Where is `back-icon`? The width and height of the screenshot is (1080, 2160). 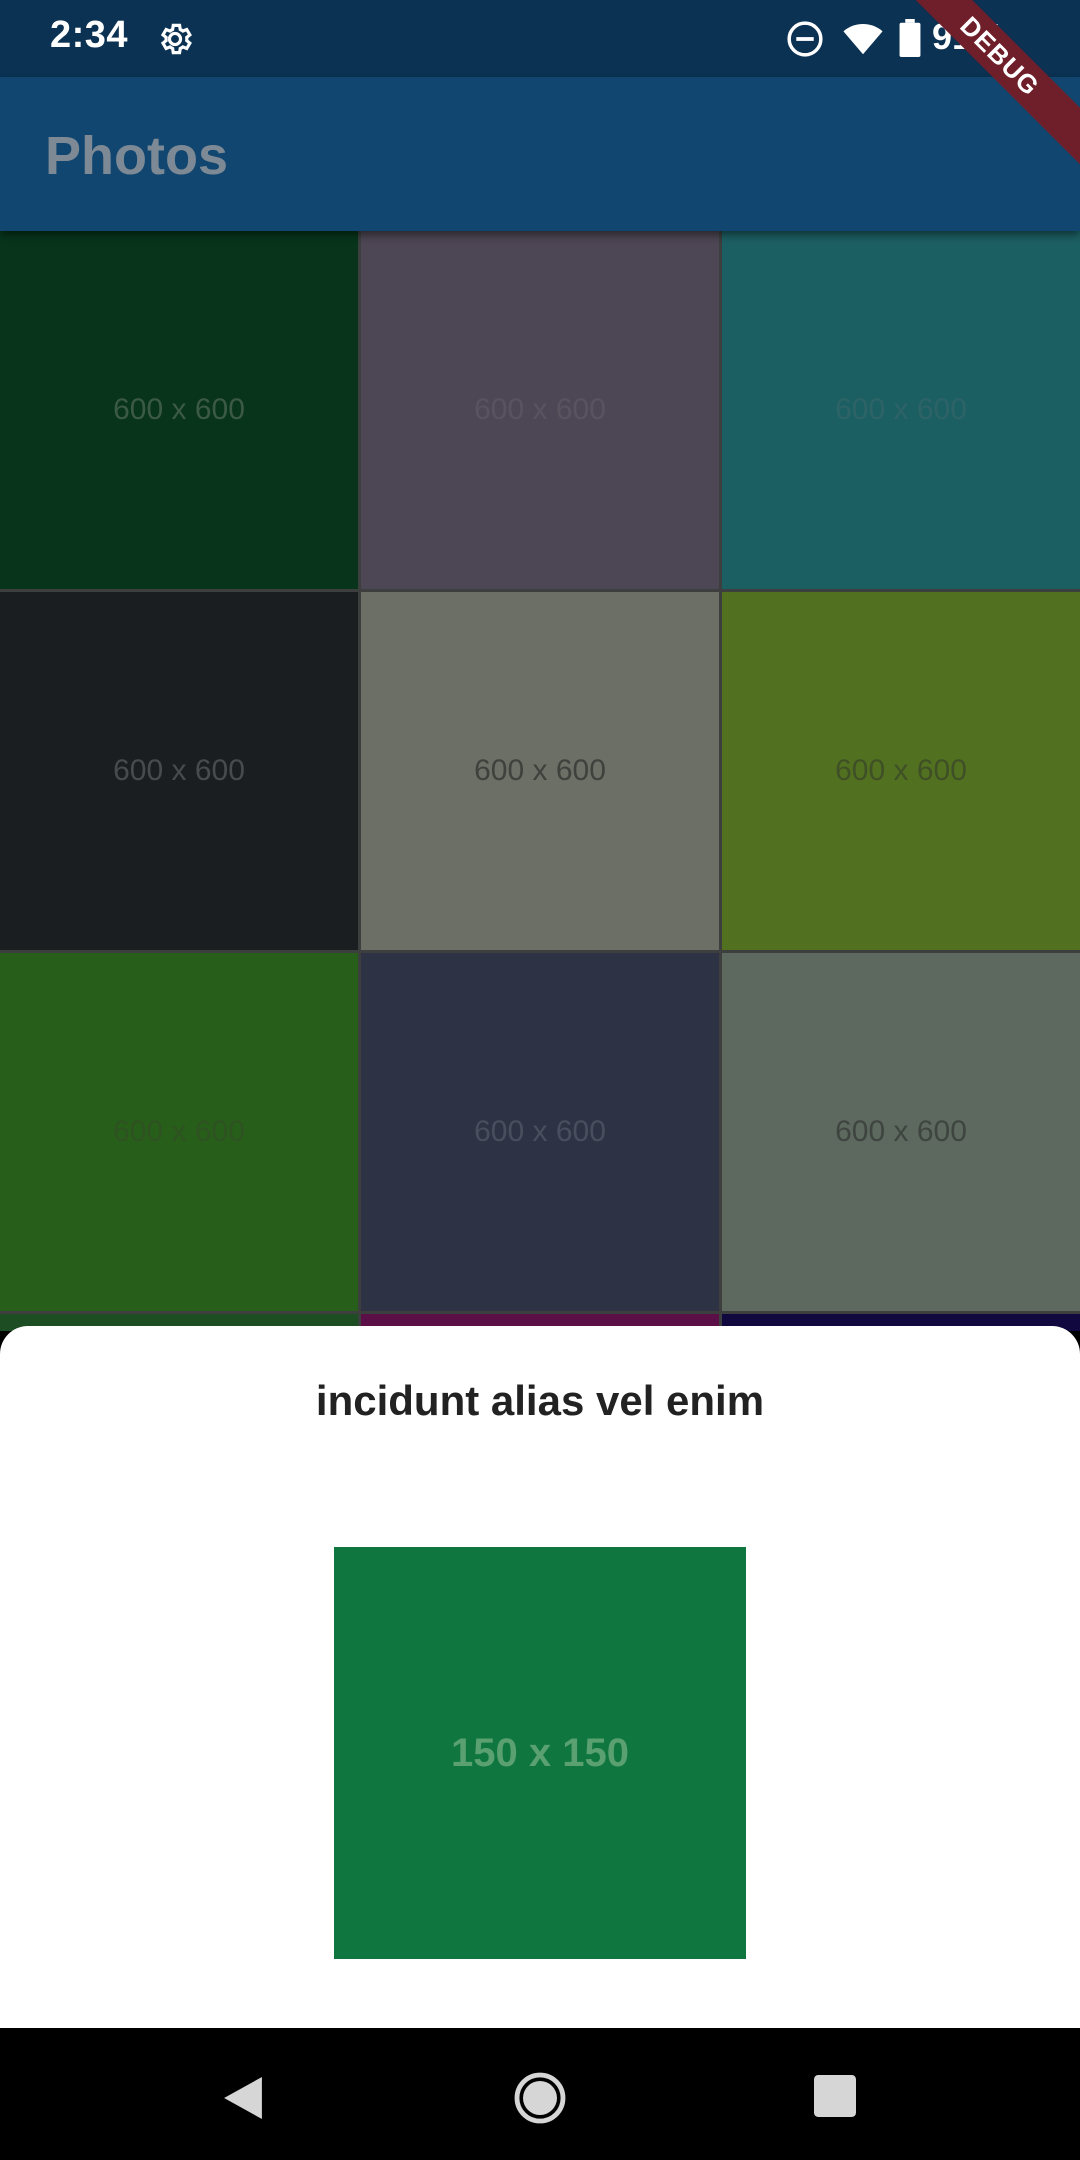 back-icon is located at coordinates (243, 2098).